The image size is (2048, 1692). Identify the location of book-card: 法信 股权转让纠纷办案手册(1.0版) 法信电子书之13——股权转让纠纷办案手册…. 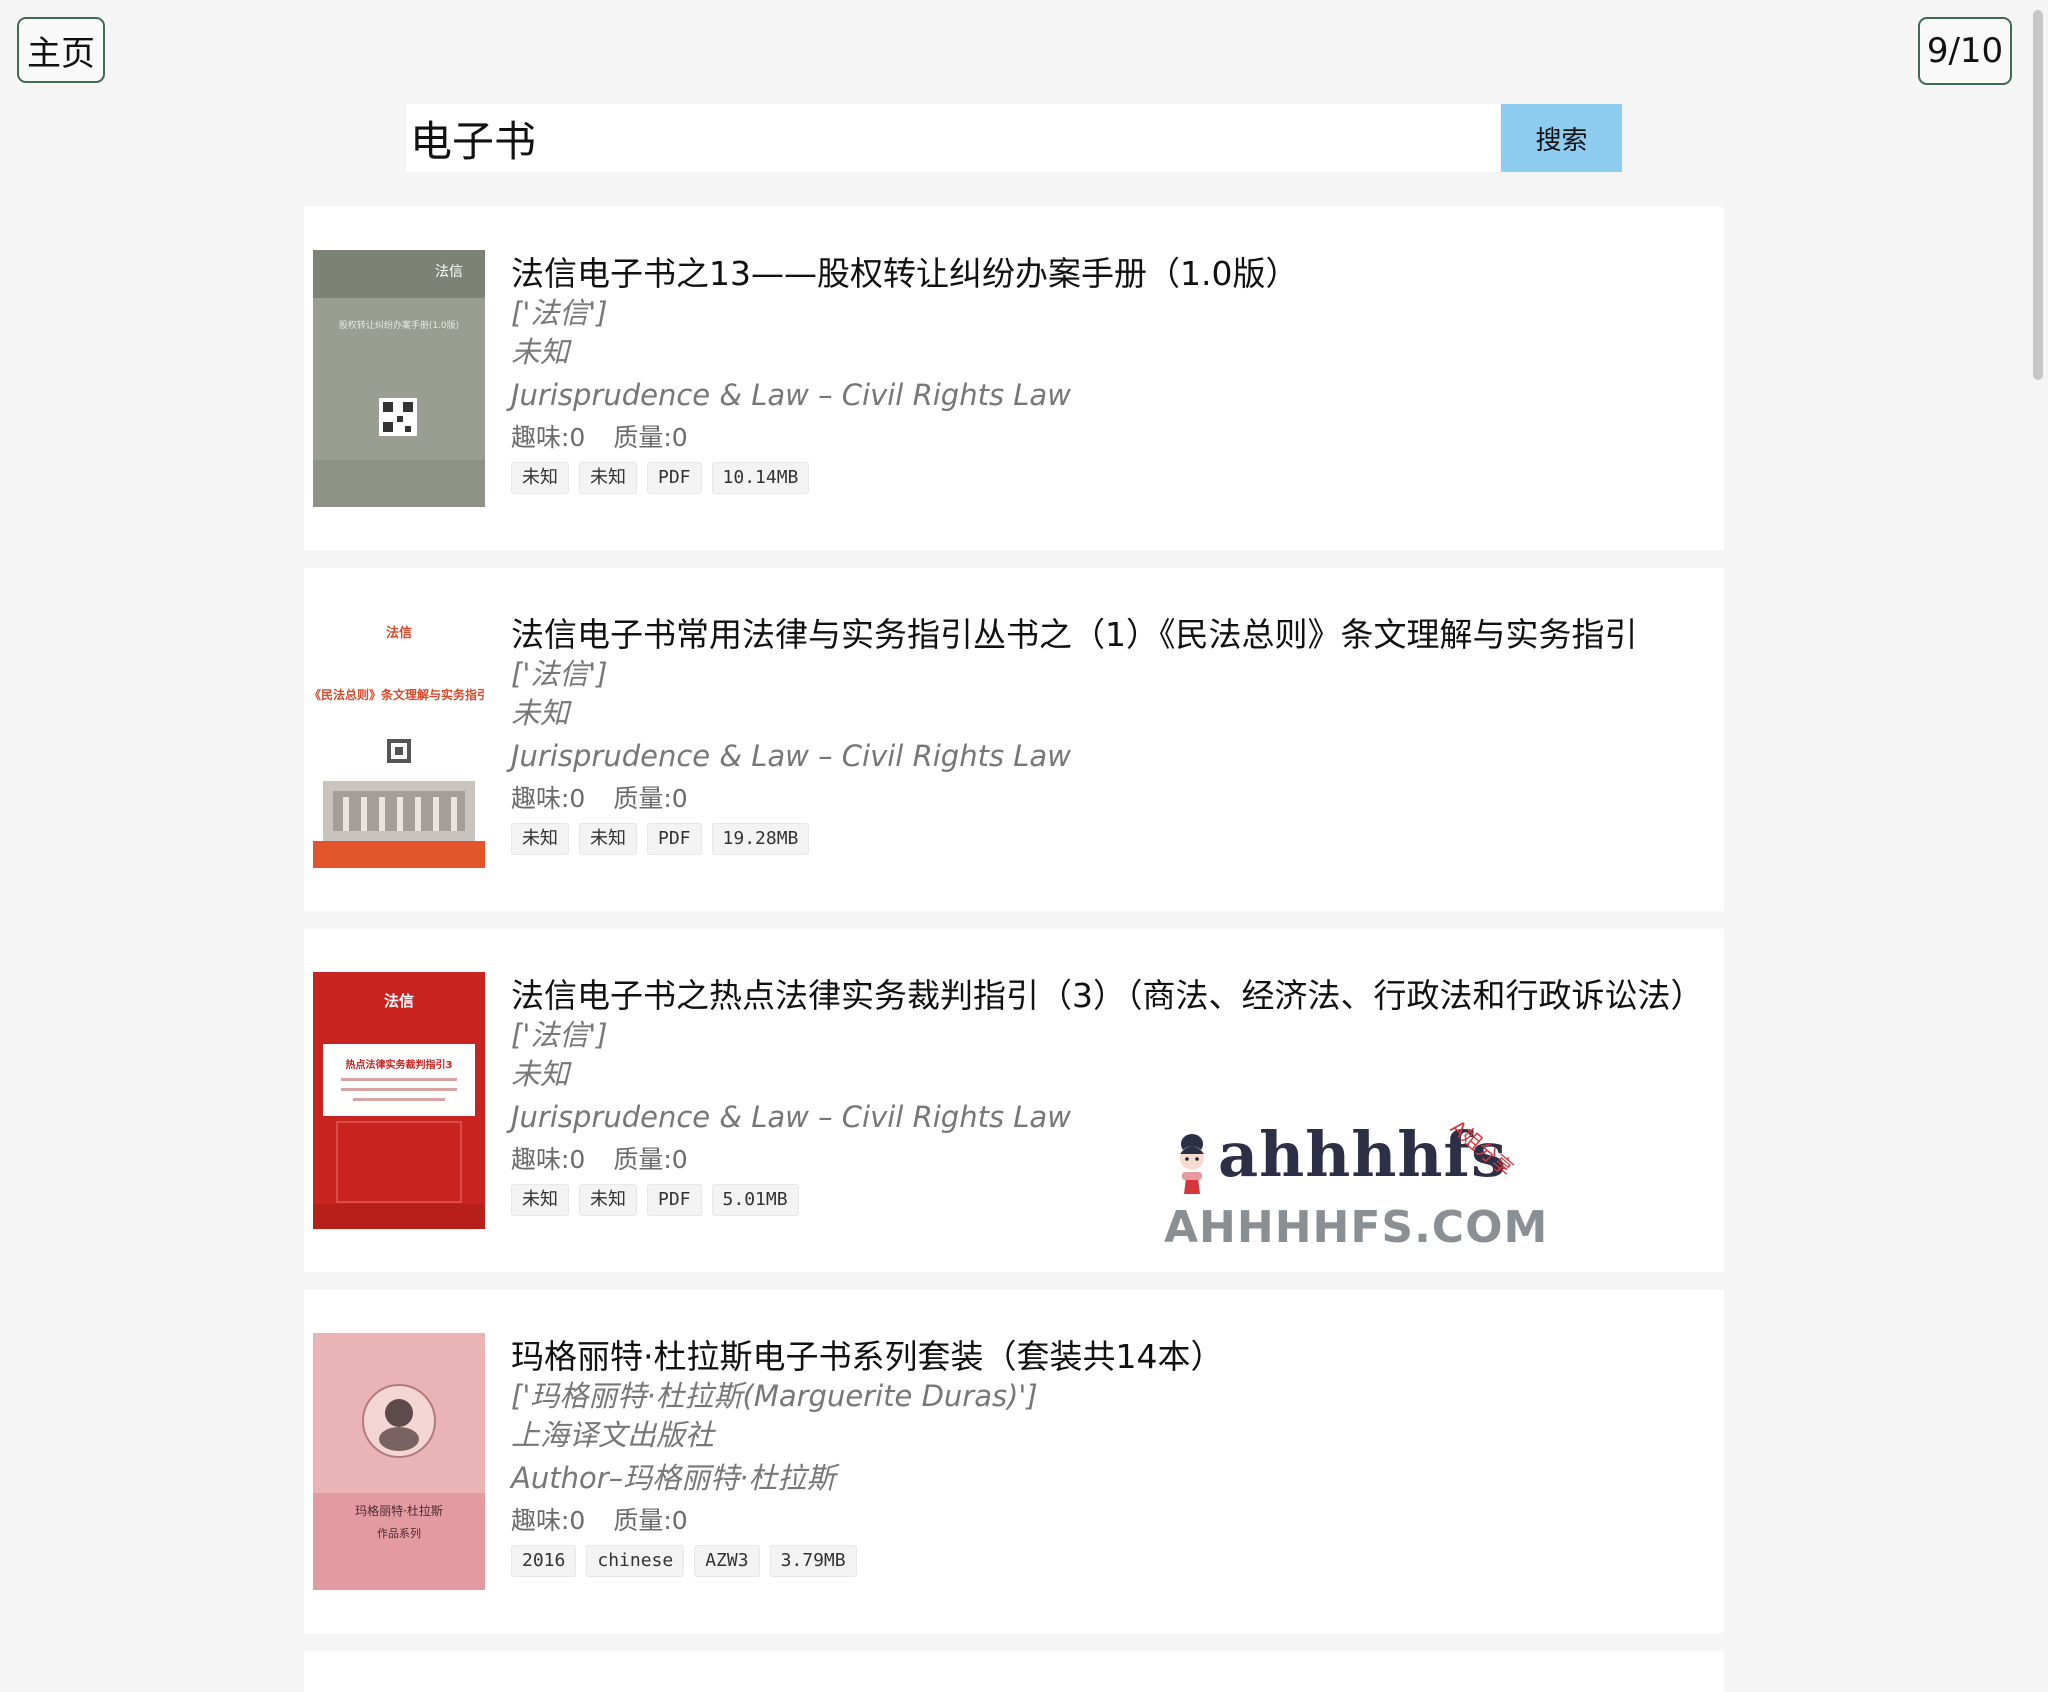
(1014, 378).